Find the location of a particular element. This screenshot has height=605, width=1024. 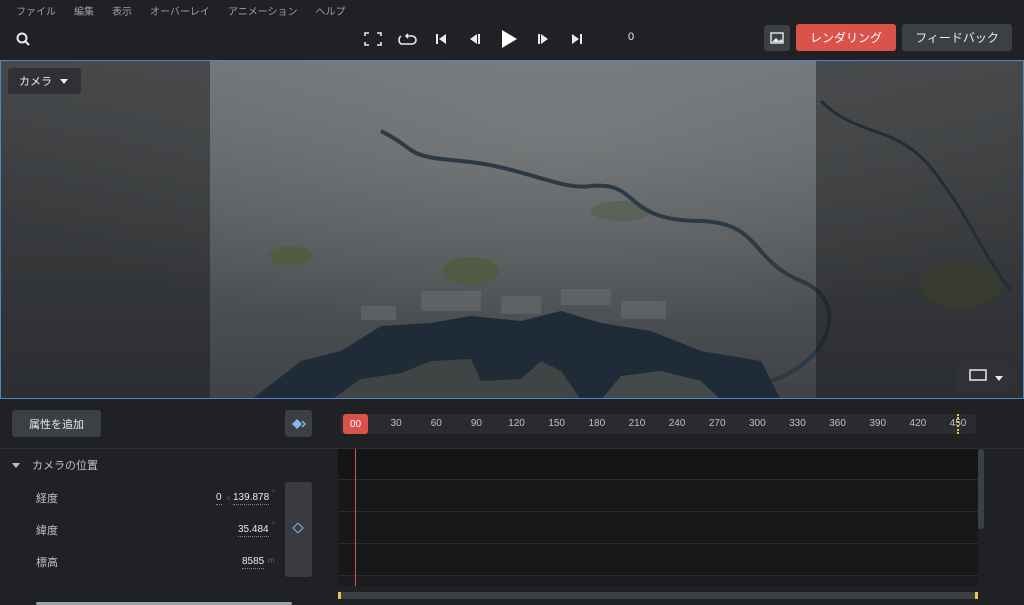

latitude-label: 緯度 is located at coordinates (47, 531).